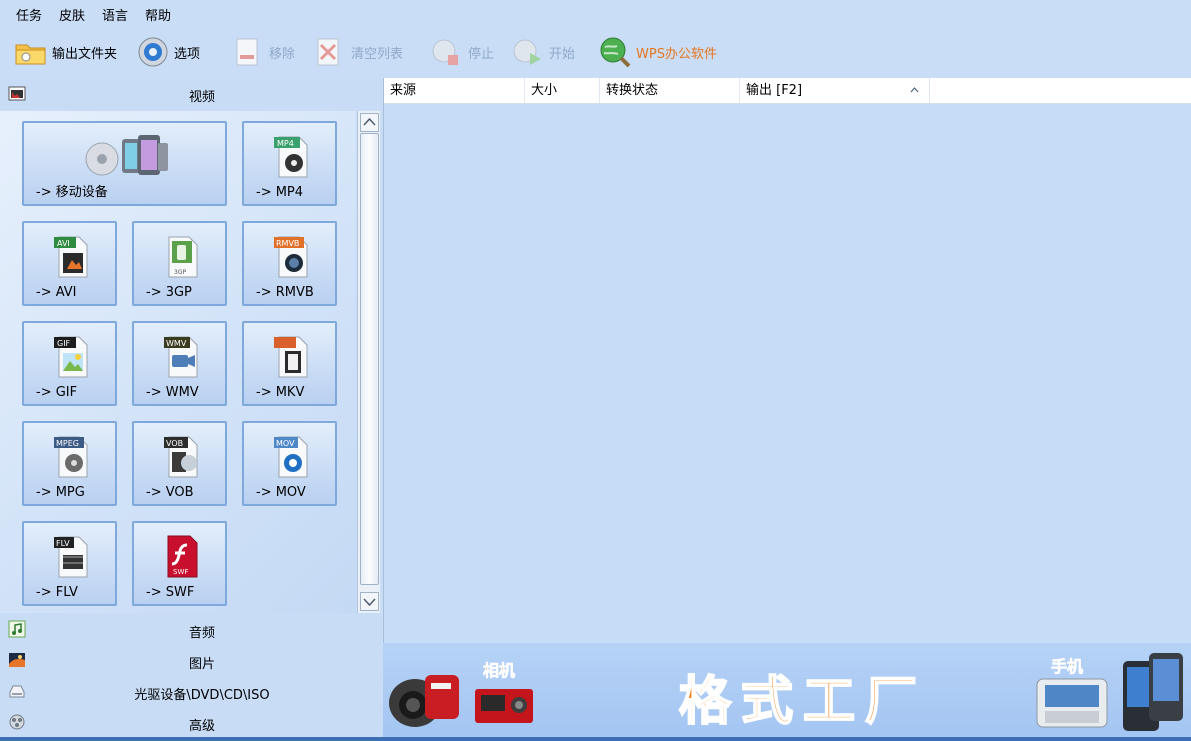 Image resolution: width=1191 pixels, height=741 pixels. What do you see at coordinates (292, 356) in the screenshot?
I see `mkv-file-icon` at bounding box center [292, 356].